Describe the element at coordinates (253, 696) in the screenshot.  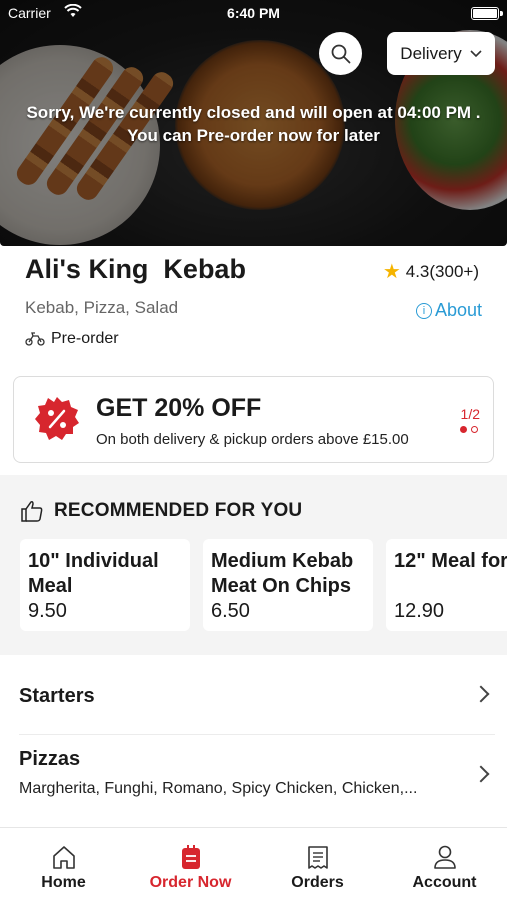
I see `menu-category-starters: Starters` at that location.